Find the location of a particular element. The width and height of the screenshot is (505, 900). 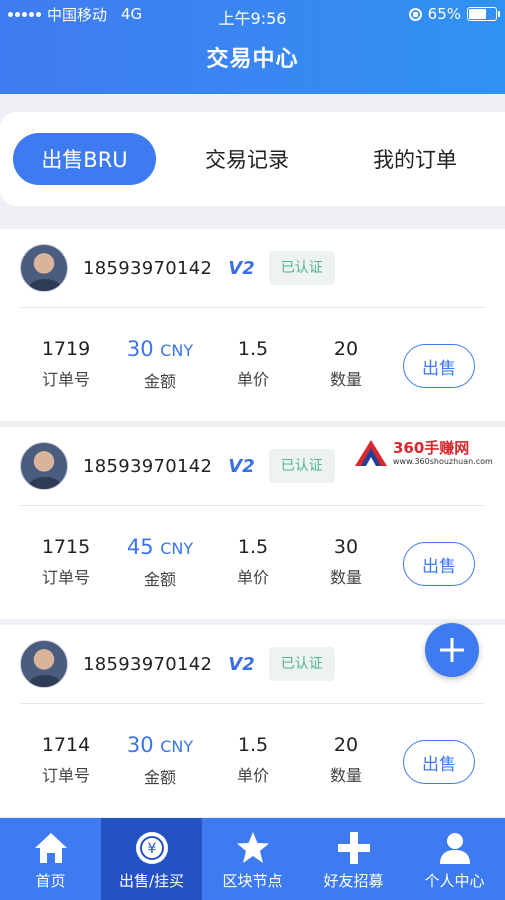

tab-sell-bru: 出售BRU is located at coordinates (84, 159).